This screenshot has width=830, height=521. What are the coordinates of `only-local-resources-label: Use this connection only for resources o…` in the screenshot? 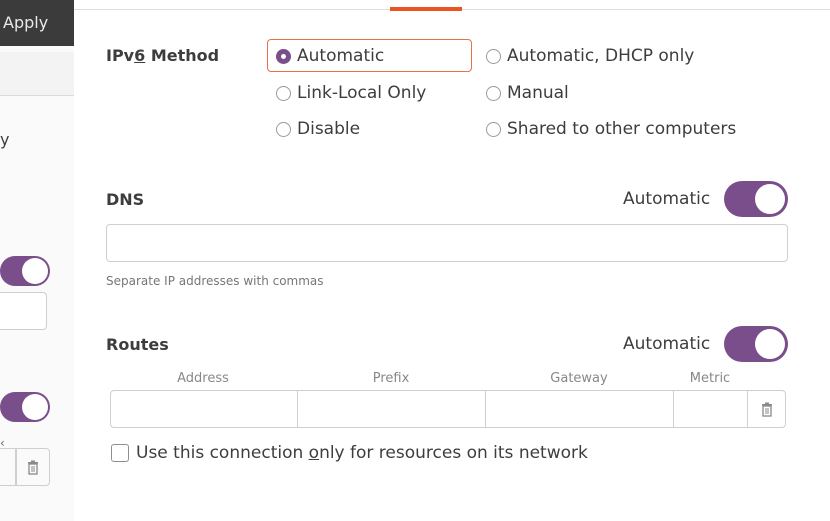 It's located at (362, 453).